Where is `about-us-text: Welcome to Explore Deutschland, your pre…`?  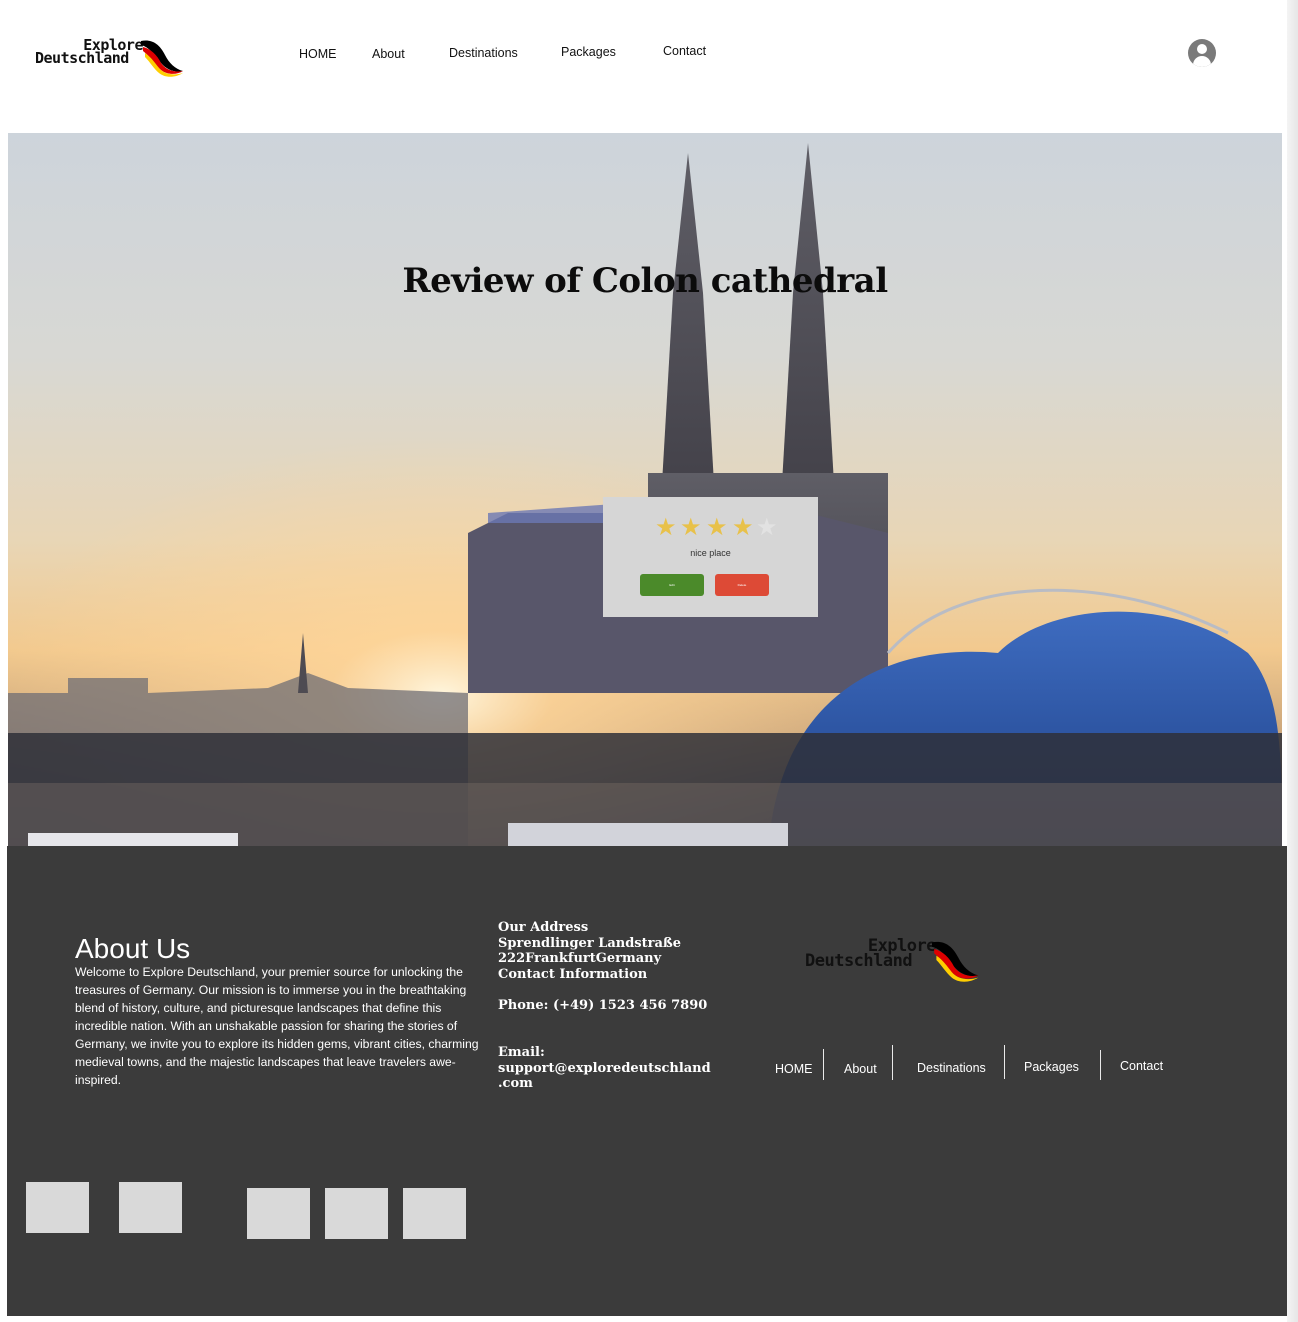
about-us-text: Welcome to Explore Deutschland, your pre… is located at coordinates (277, 1026).